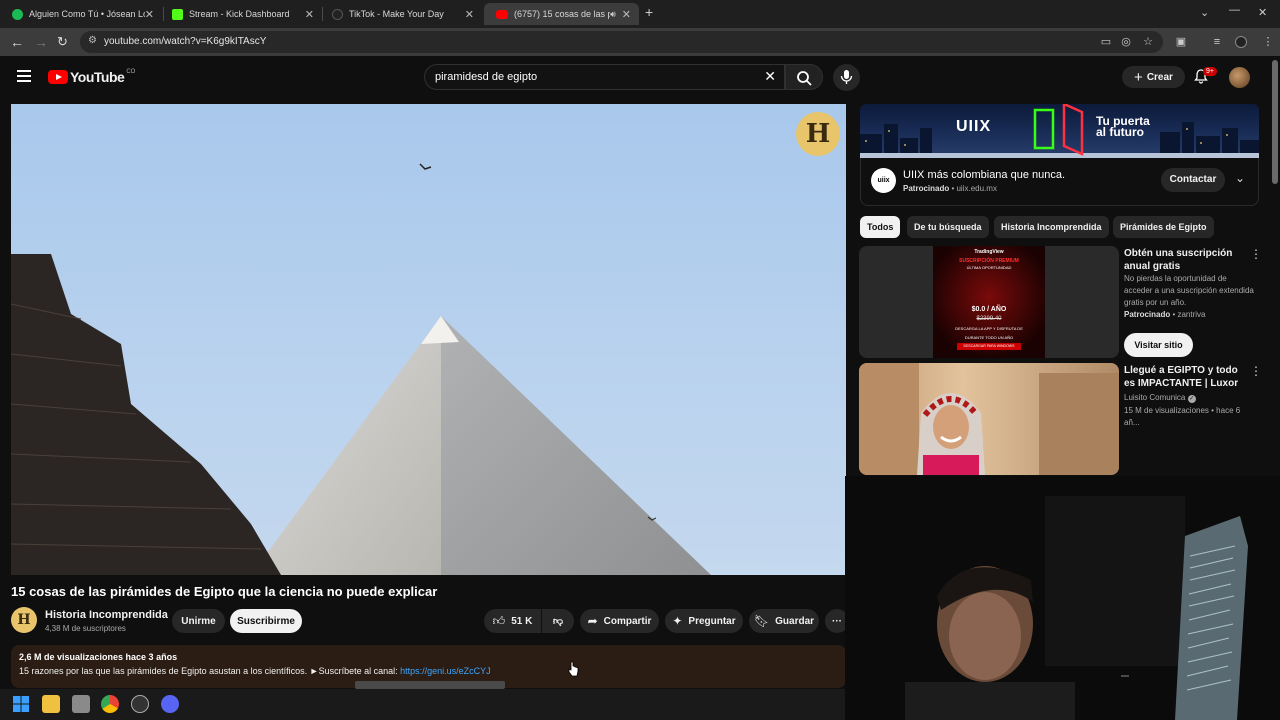  Describe the element at coordinates (445, 671) in the screenshot. I see `description-link: https://geni.us/eZcCYJ` at that location.